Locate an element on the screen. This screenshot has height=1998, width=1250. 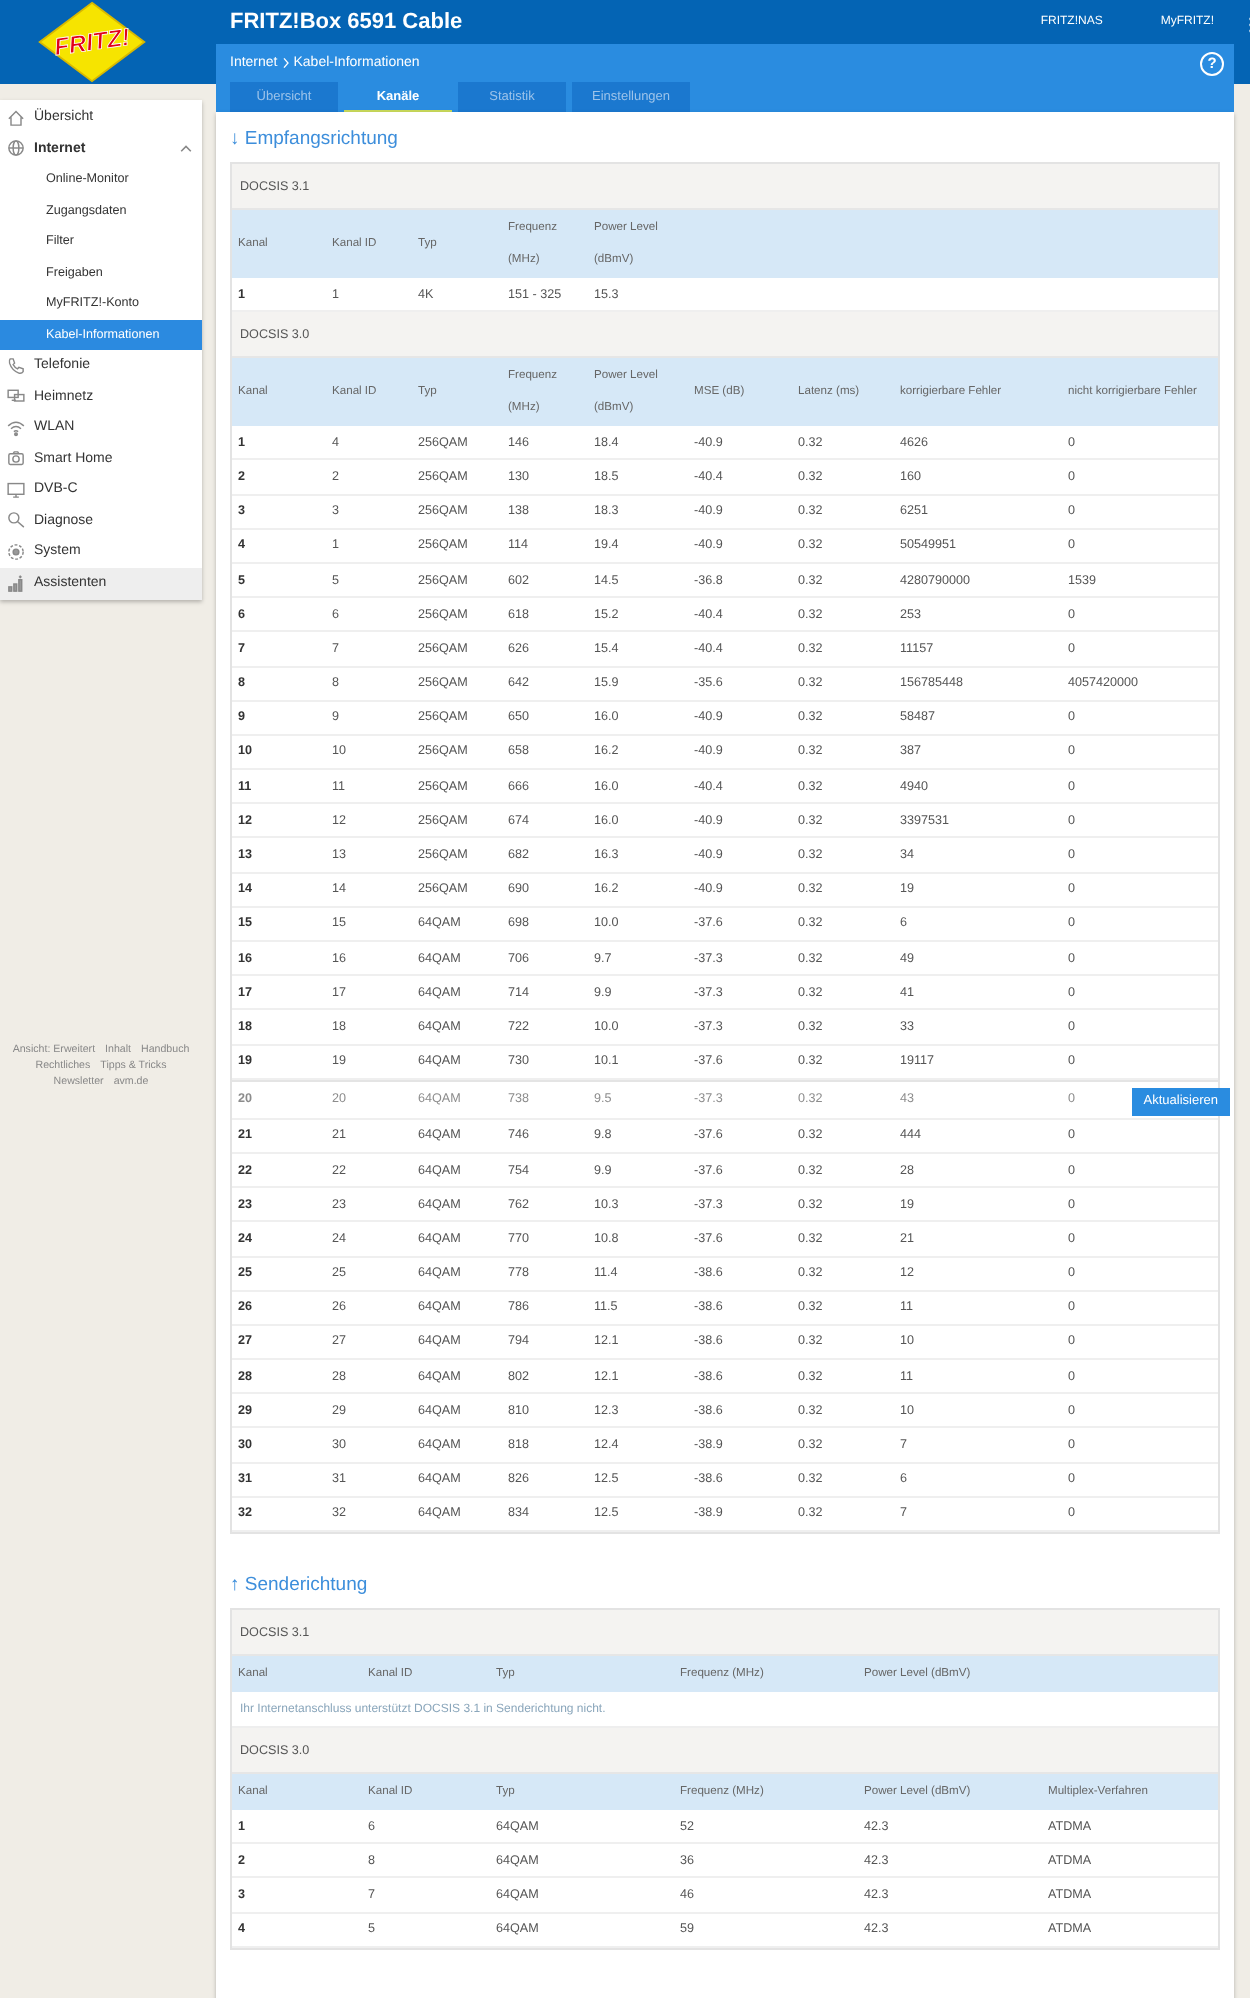
chevron-up-icon is located at coordinates (186, 148).